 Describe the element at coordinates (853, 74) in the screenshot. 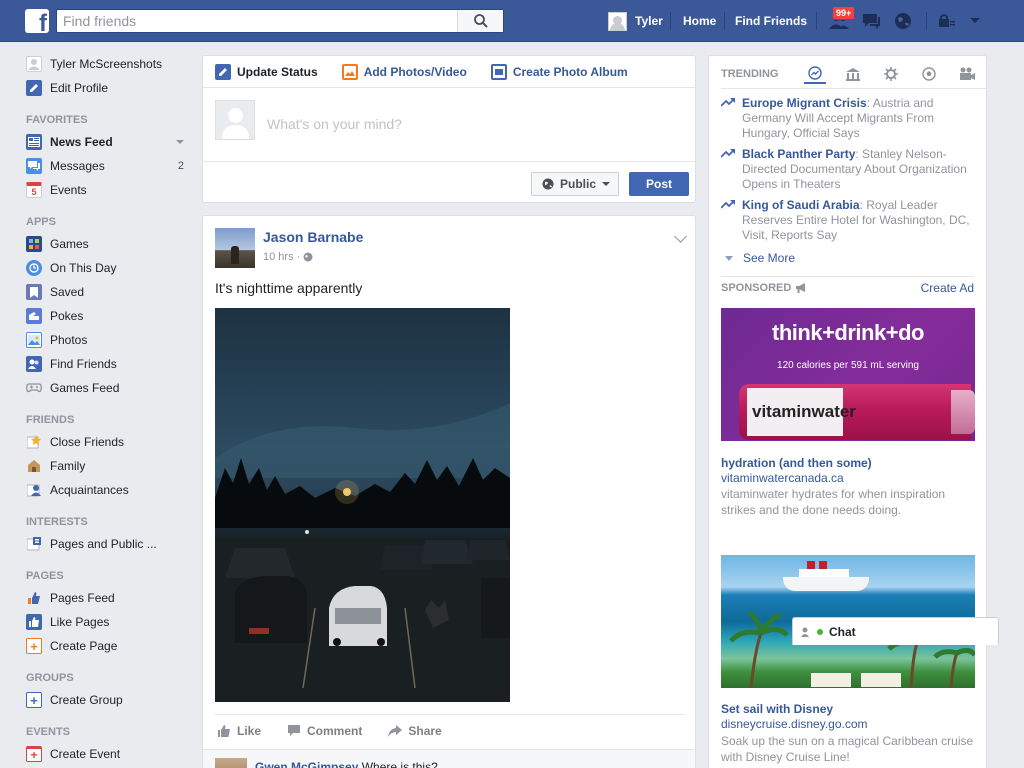

I see `politics-icon` at that location.